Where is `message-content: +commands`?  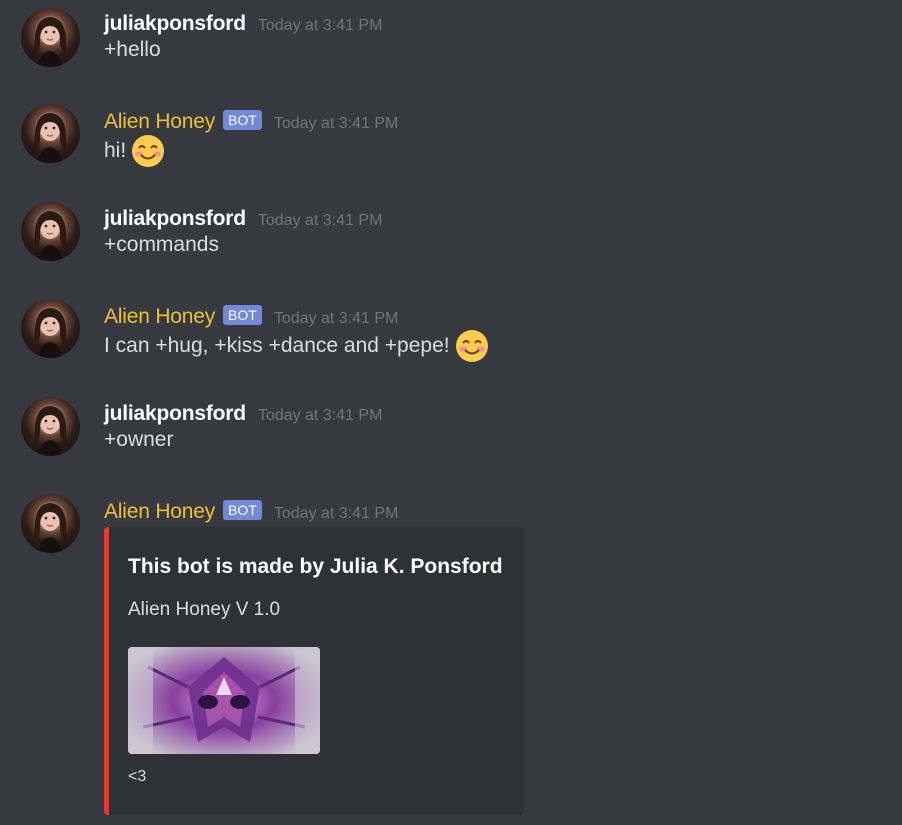
message-content: +commands is located at coordinates (161, 245).